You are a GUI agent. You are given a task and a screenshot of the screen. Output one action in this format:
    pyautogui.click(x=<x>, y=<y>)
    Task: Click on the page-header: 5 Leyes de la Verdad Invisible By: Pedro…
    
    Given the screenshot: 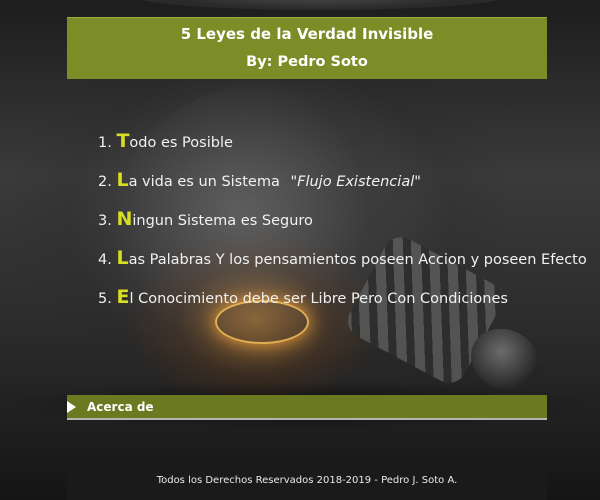 What is the action you would take?
    pyautogui.click(x=307, y=48)
    